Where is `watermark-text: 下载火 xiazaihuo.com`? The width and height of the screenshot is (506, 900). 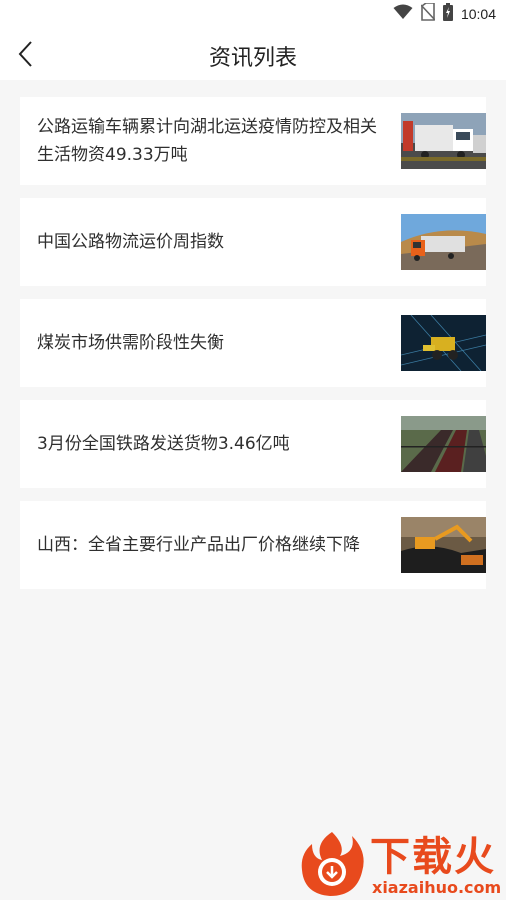
watermark-text: 下载火 xiazaihuo.com is located at coordinates (435, 865).